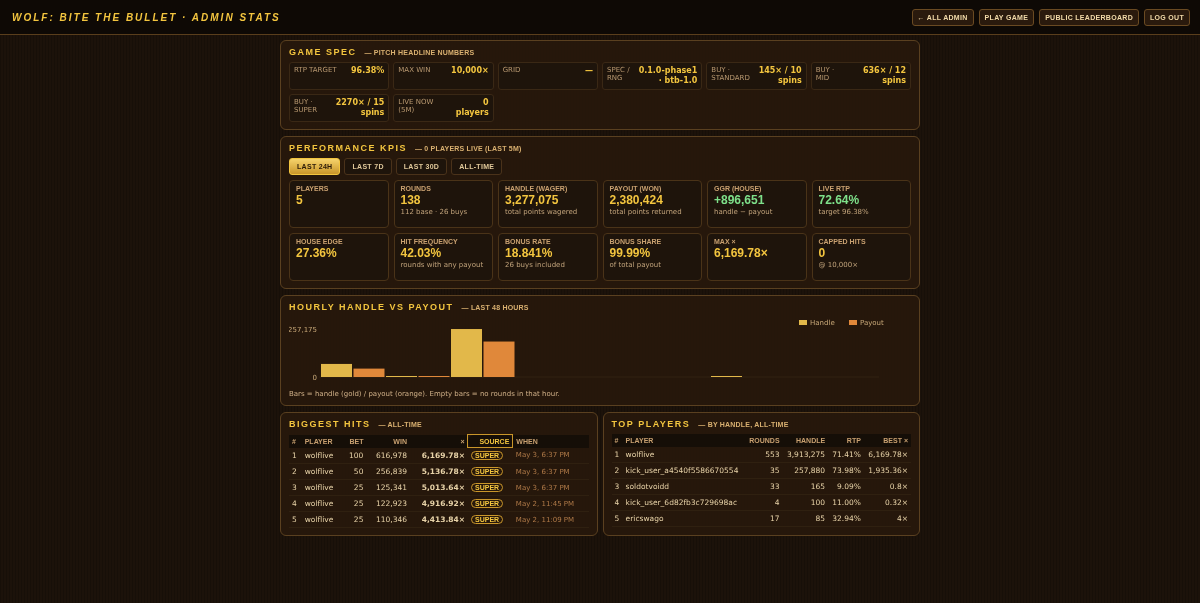 The image size is (1200, 603). Describe the element at coordinates (470, 71) in the screenshot. I see `spec-value: 10,000×` at that location.